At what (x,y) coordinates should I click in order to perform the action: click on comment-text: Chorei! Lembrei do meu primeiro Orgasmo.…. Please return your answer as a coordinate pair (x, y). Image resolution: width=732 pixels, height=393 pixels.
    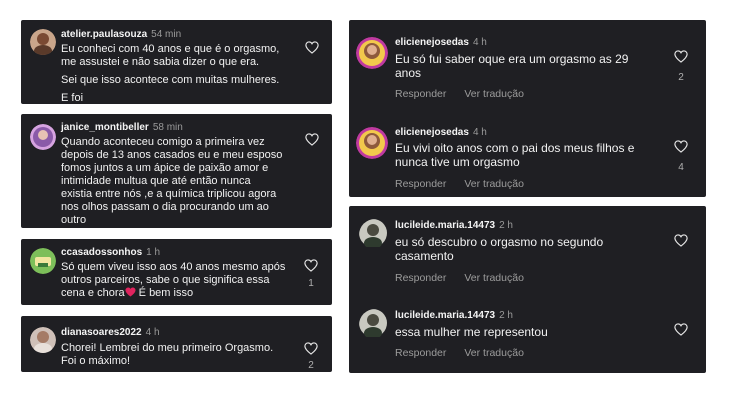
    Looking at the image, I should click on (167, 355).